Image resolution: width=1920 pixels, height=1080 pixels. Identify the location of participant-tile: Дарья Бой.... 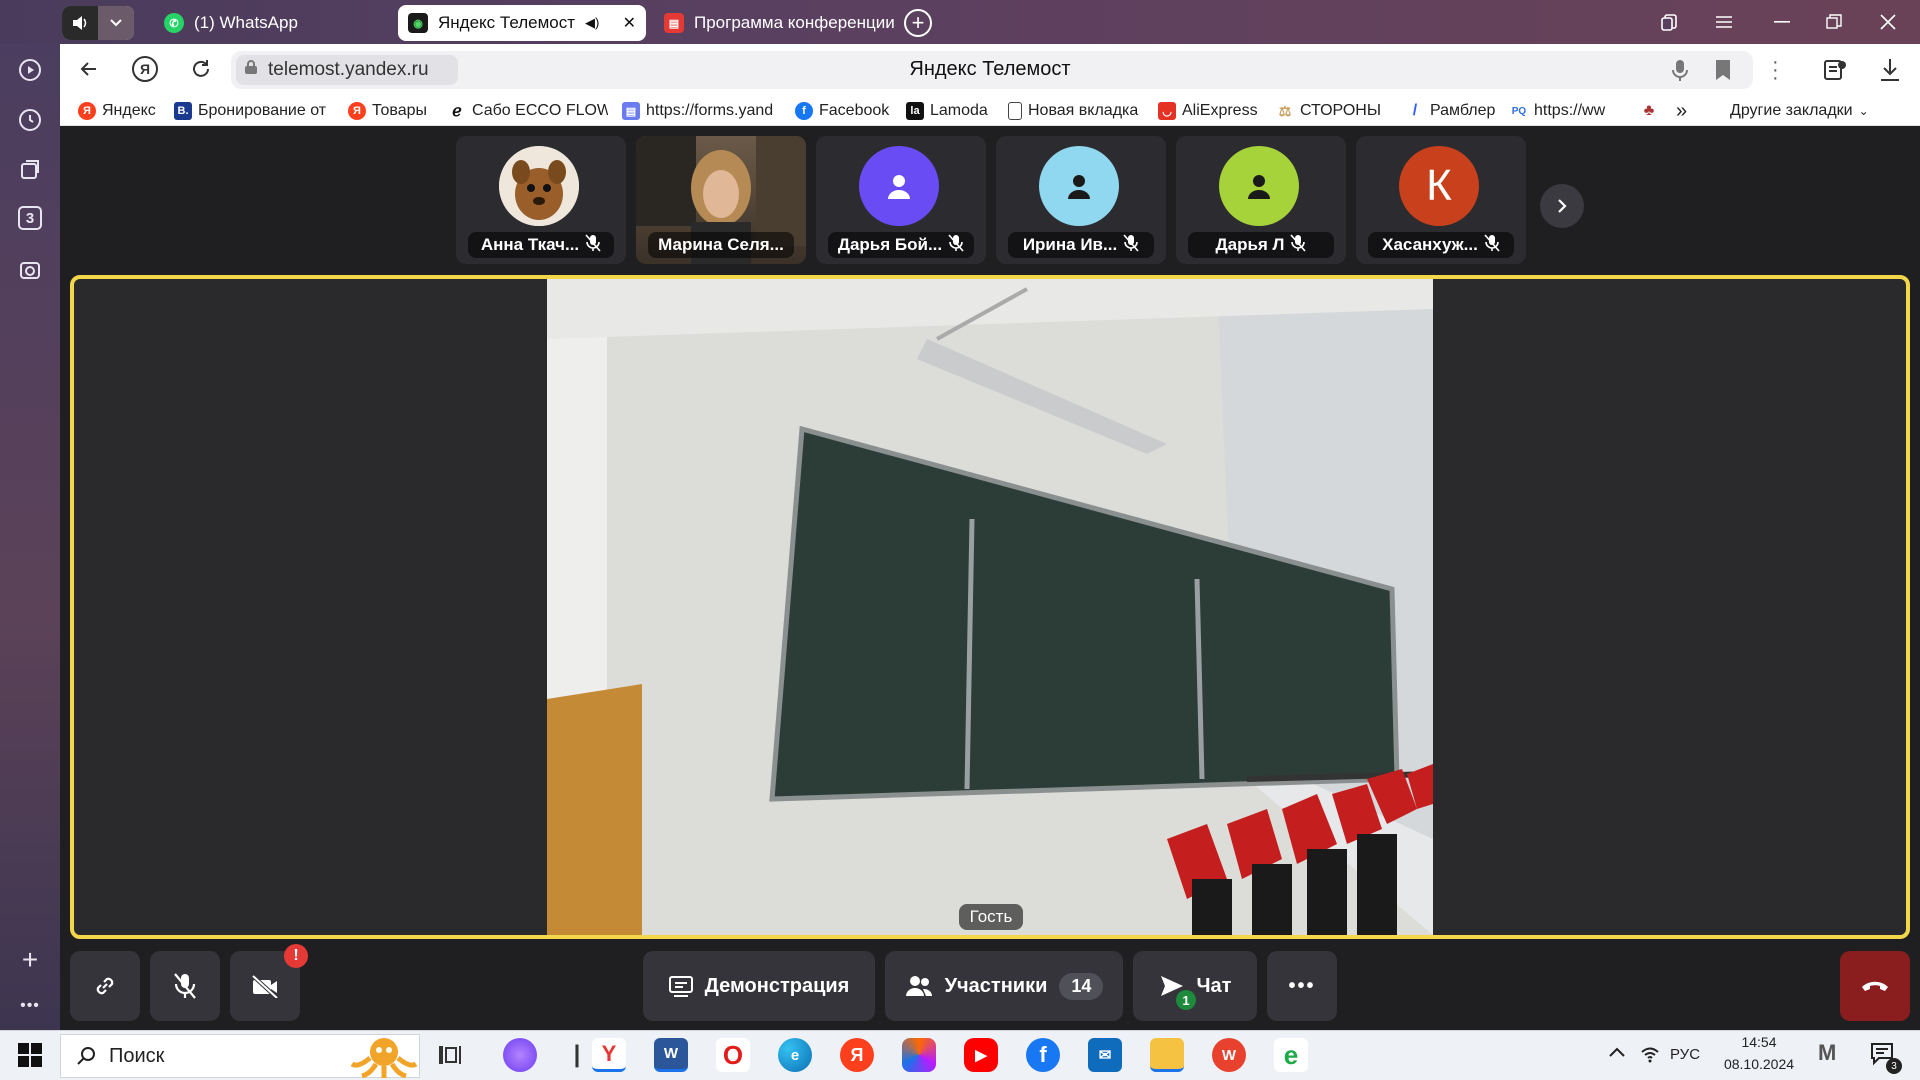
(901, 200).